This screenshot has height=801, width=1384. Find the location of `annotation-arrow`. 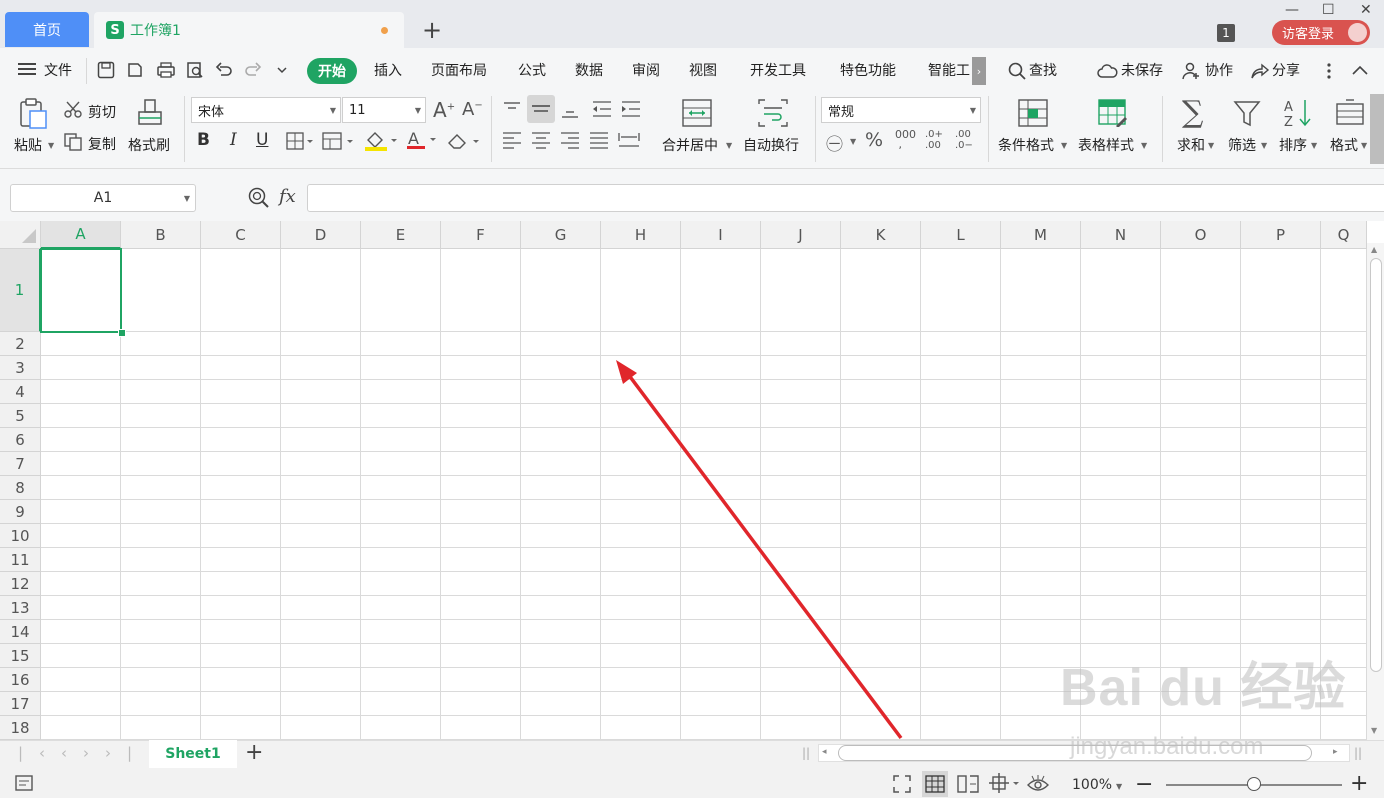

annotation-arrow is located at coordinates (759, 550).